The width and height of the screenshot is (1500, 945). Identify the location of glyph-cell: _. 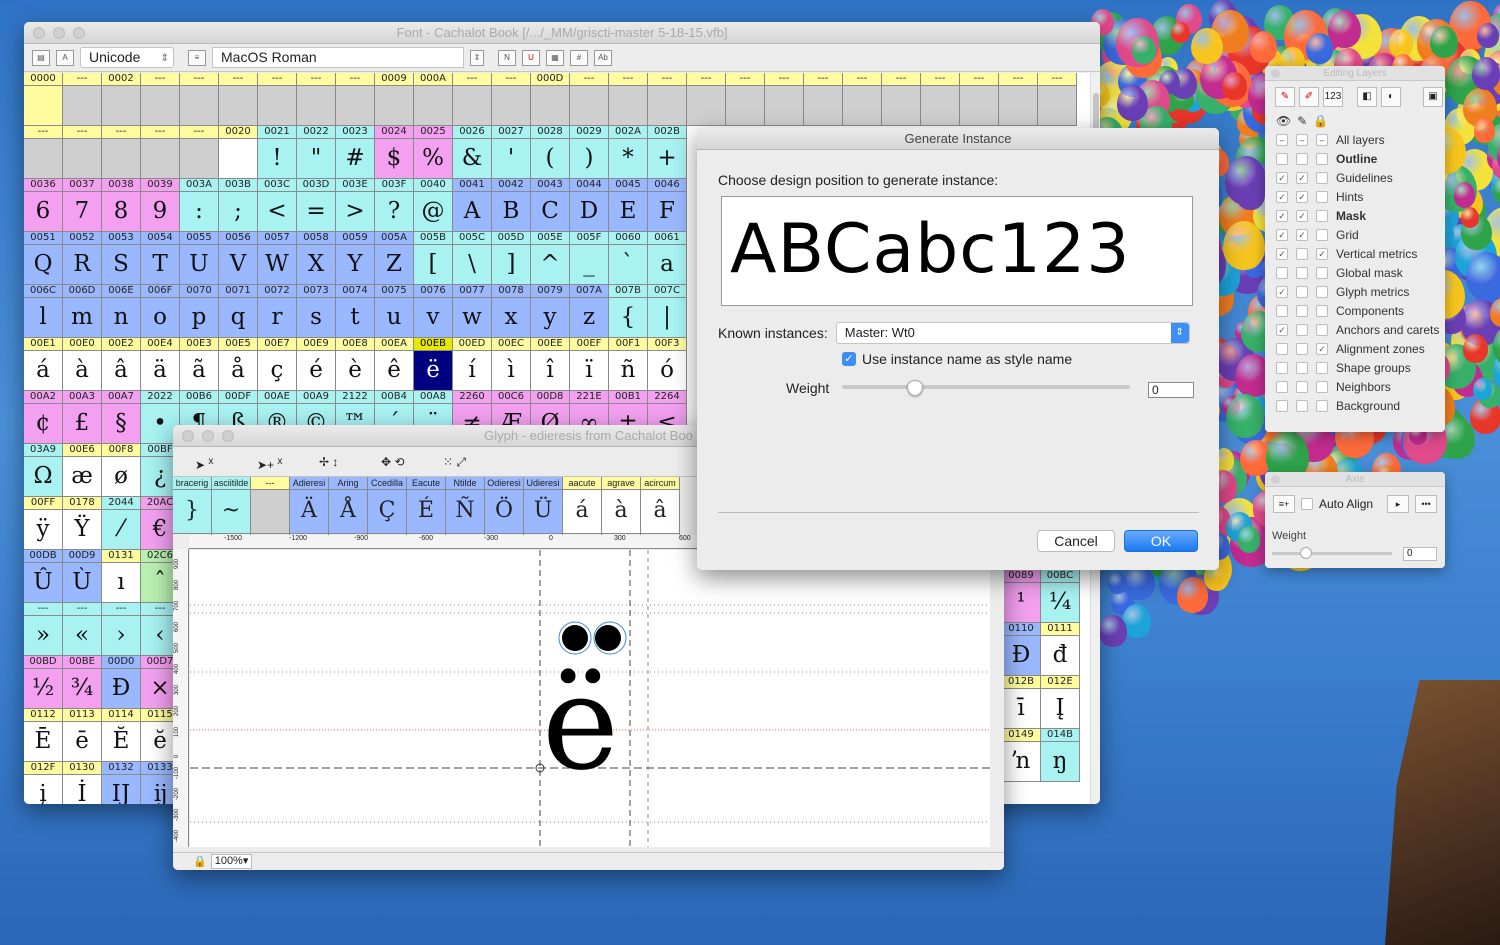
(589, 265).